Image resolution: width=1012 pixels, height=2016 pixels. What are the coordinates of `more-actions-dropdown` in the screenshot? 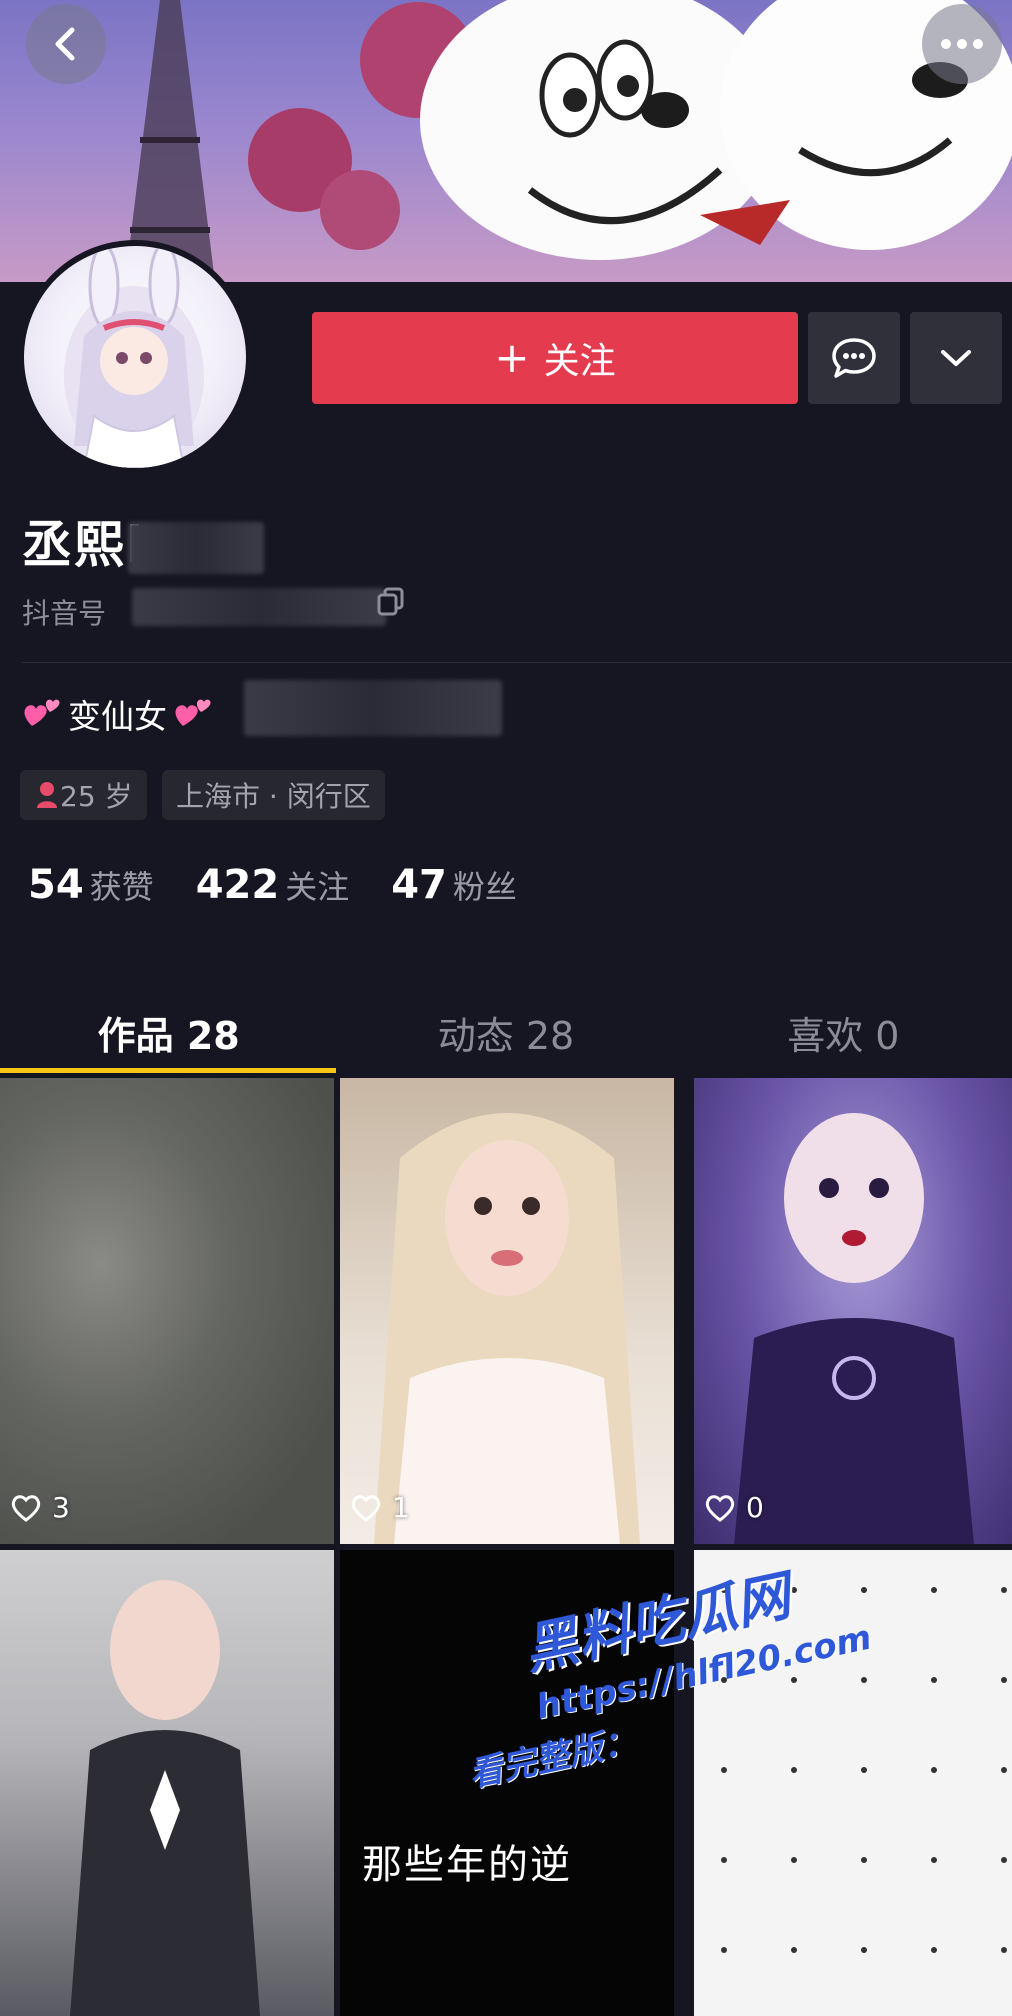 It's located at (956, 358).